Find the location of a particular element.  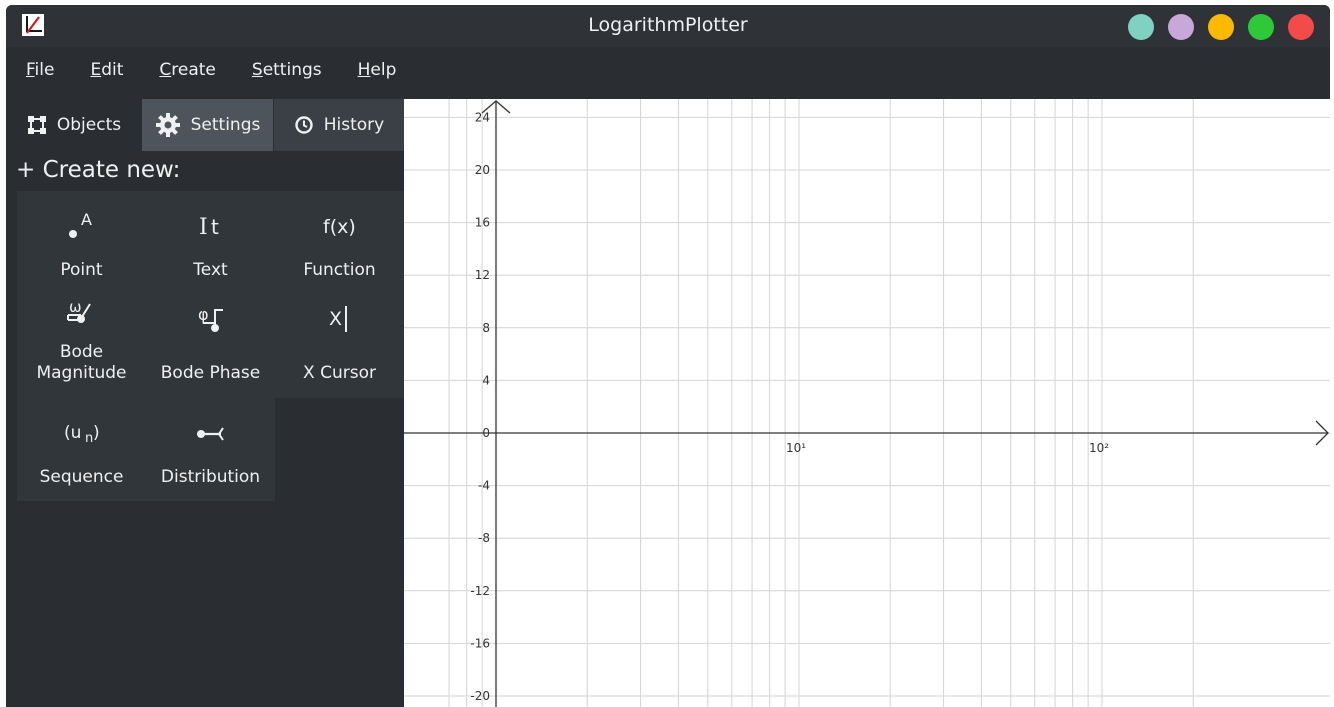

x-cursor-icon: X is located at coordinates (339, 319).